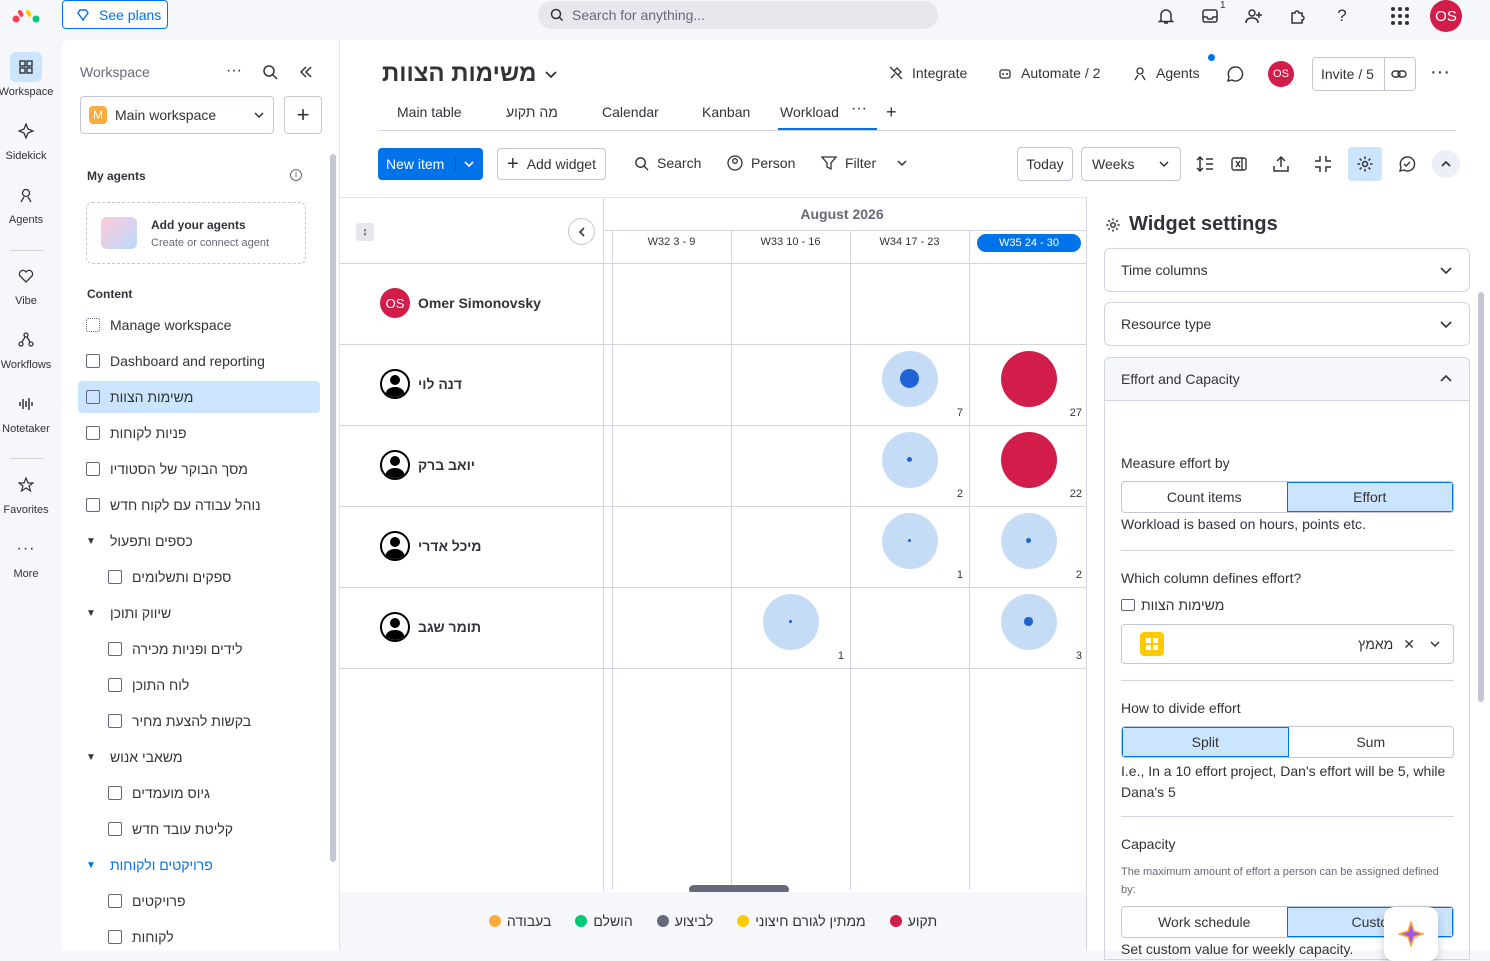 Image resolution: width=1490 pixels, height=961 pixels. I want to click on sidebar-item-team-tasks: משימות הצוות, so click(199, 397).